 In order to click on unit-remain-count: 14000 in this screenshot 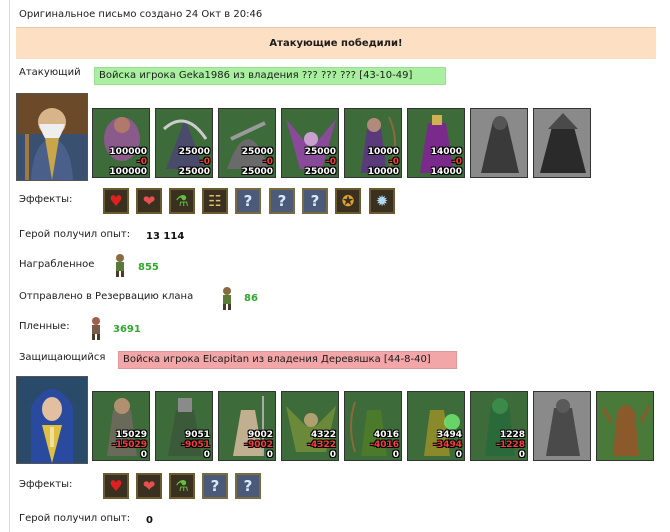, I will do `click(446, 172)`.